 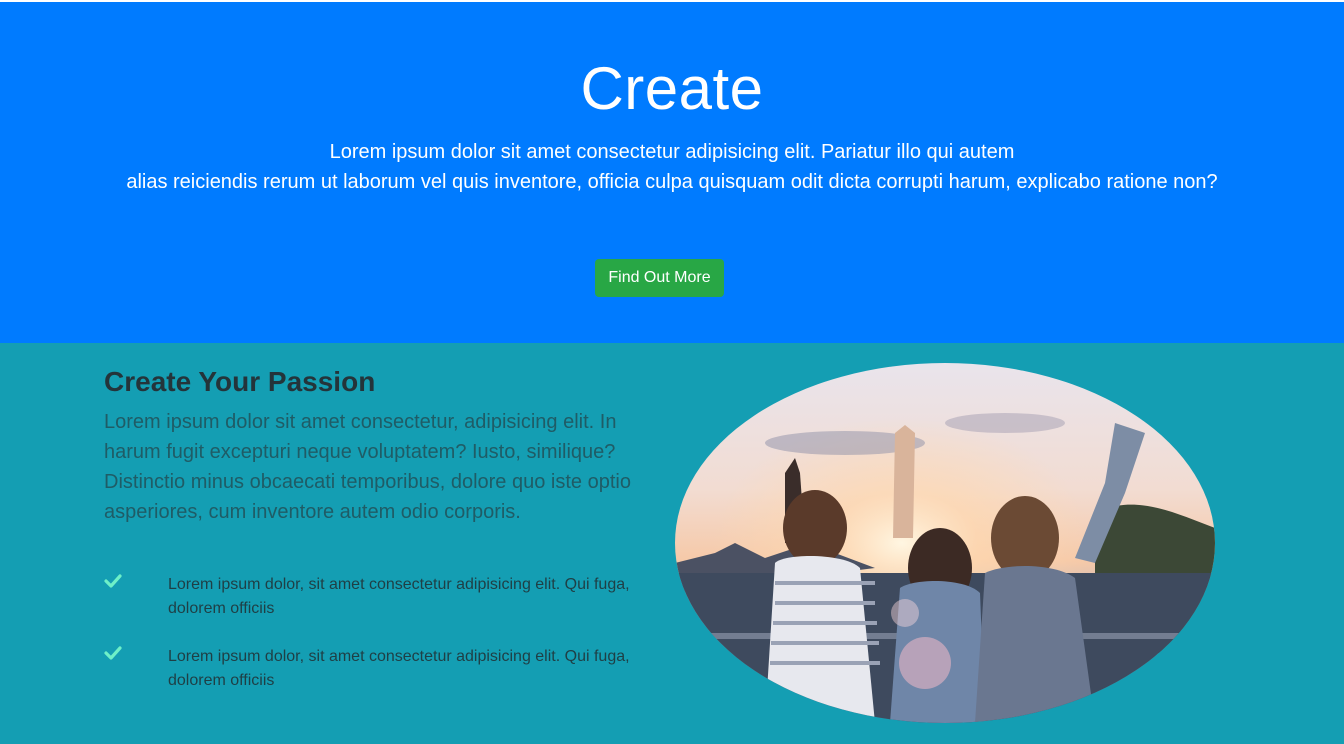 I want to click on hero-title: Create, so click(x=672, y=88).